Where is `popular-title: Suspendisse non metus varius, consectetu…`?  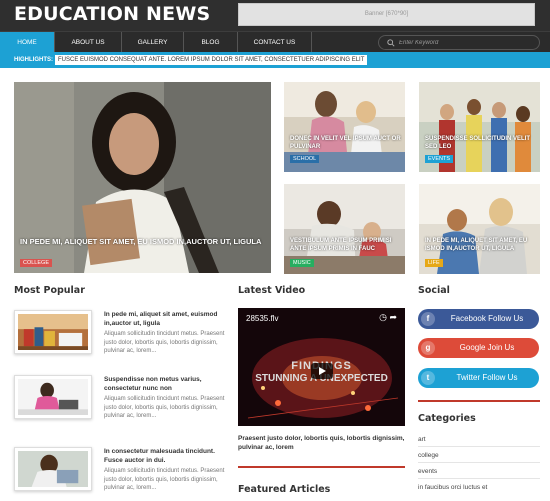 popular-title: Suspendisse non metus varius, consectetu… is located at coordinates (168, 384).